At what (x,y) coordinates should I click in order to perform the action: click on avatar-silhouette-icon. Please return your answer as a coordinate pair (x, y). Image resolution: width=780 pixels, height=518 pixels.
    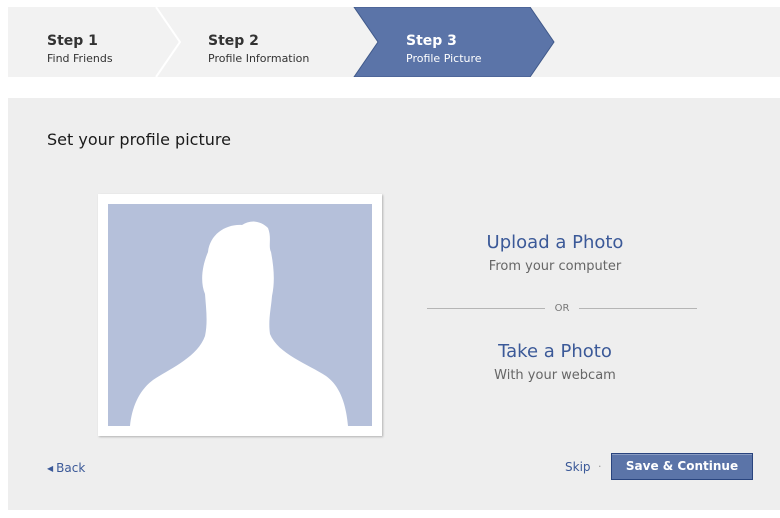
    Looking at the image, I should click on (240, 315).